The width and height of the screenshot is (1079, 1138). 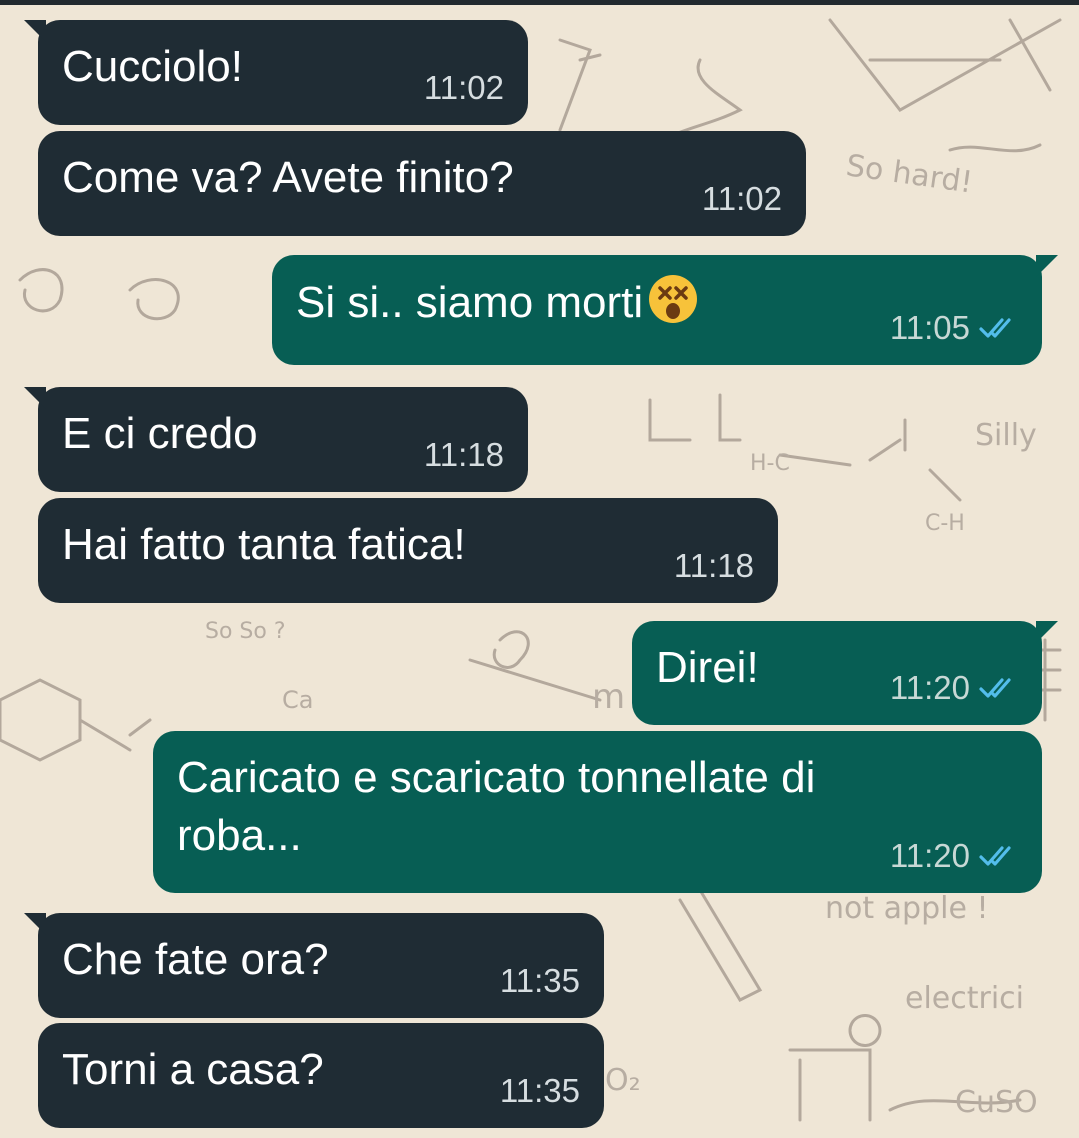 What do you see at coordinates (964, 998) in the screenshot?
I see `doodle-electrici: electrici` at bounding box center [964, 998].